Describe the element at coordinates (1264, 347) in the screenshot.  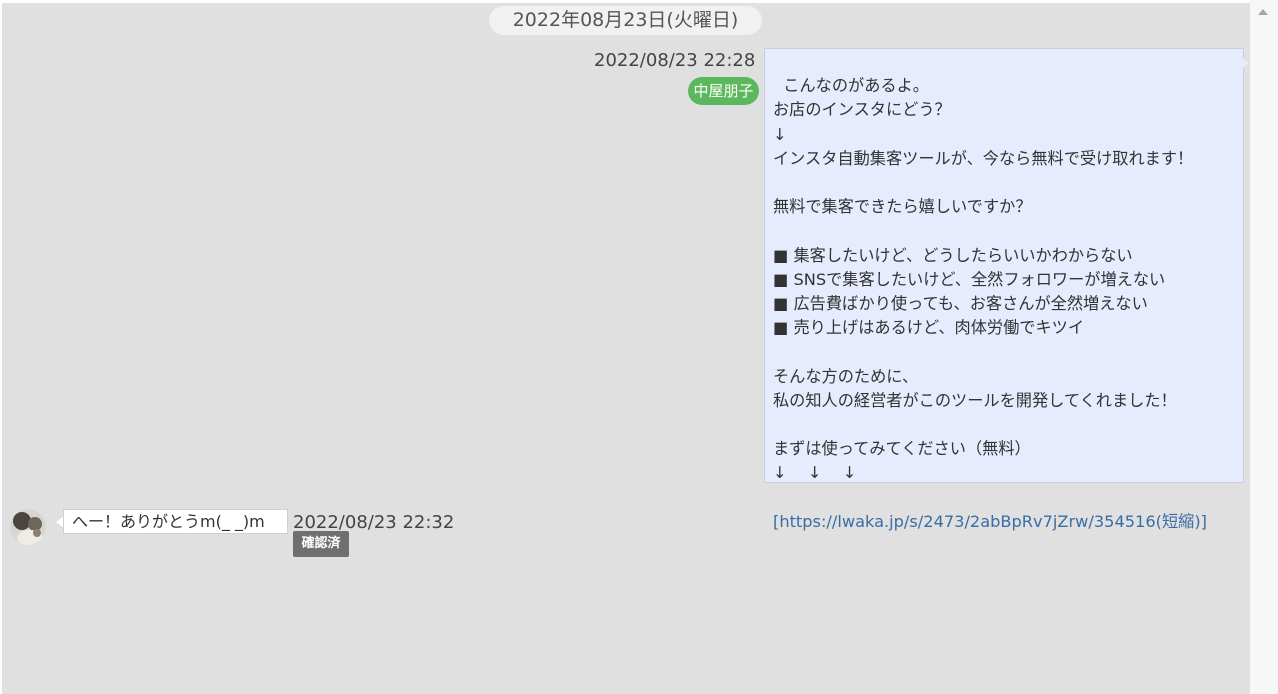
I see `vertical-scrollbar` at that location.